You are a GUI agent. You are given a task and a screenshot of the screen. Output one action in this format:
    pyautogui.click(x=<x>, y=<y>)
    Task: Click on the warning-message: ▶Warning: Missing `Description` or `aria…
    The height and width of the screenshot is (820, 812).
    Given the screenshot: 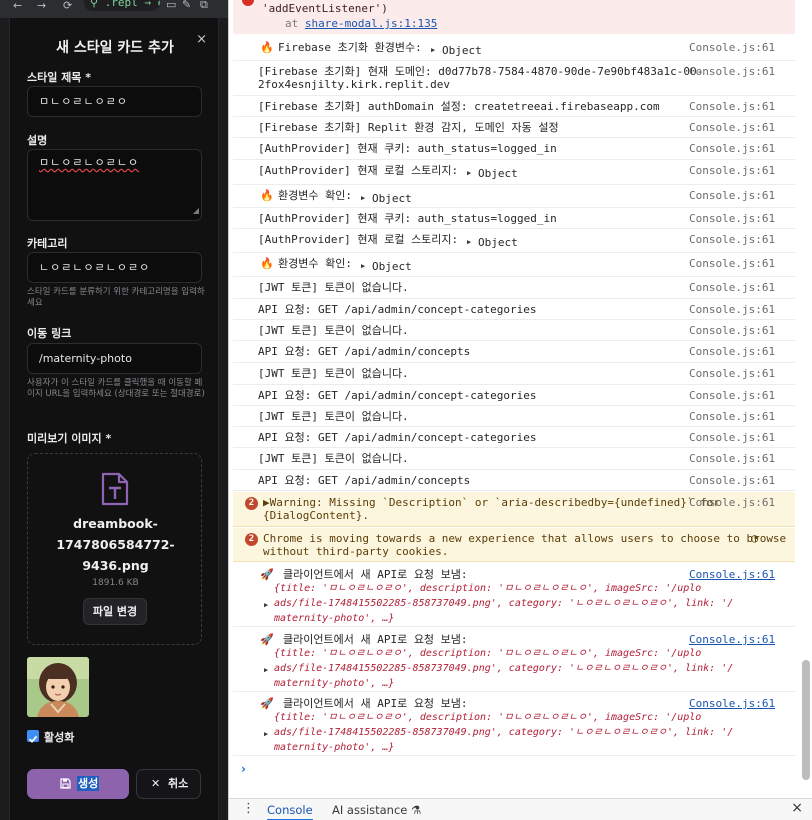 What is the action you would take?
    pyautogui.click(x=491, y=509)
    